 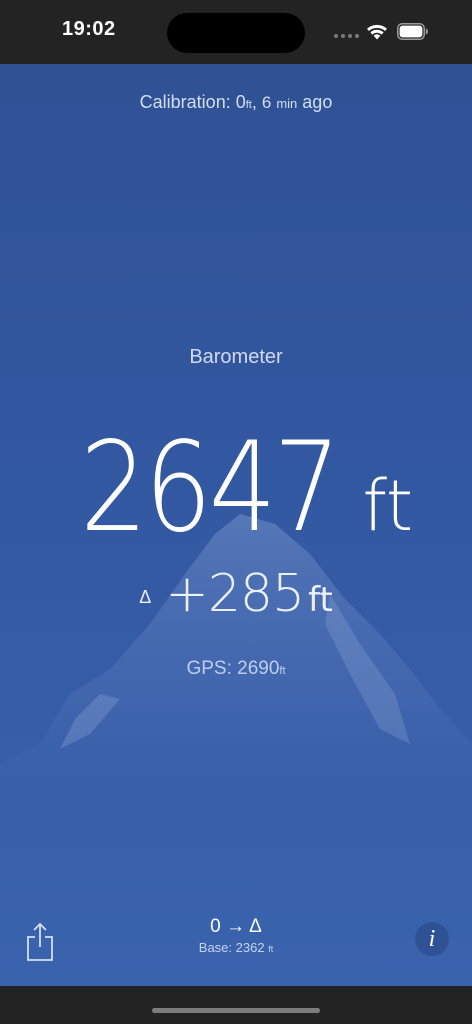 What do you see at coordinates (258, 668) in the screenshot?
I see `gps-value: 2690` at bounding box center [258, 668].